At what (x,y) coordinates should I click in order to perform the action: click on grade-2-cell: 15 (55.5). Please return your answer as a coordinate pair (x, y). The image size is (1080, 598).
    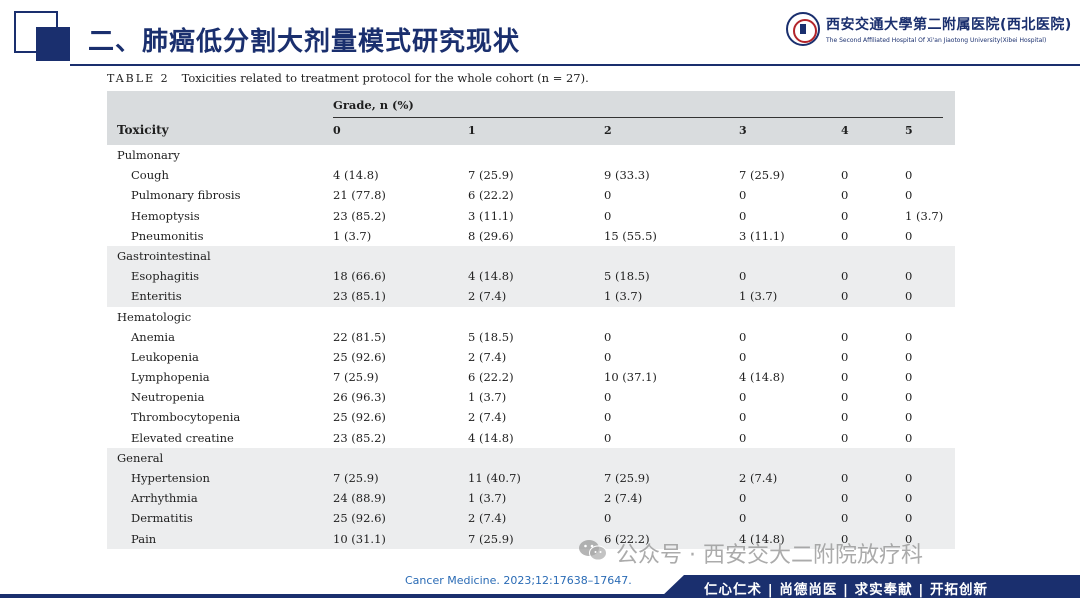
    Looking at the image, I should click on (630, 235).